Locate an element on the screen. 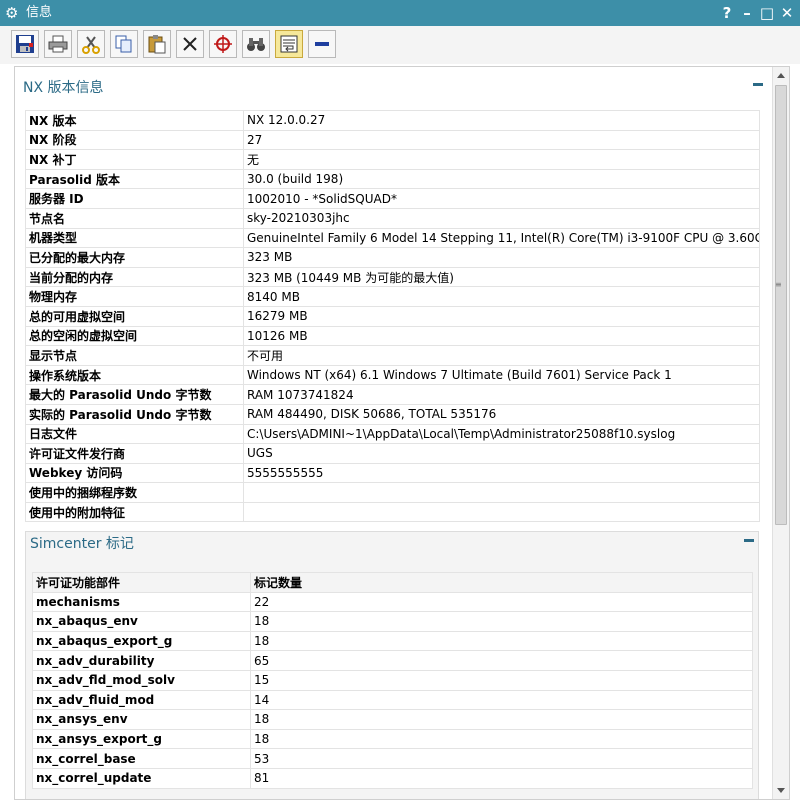  info-key: 已分配的最大内存 is located at coordinates (134, 257).